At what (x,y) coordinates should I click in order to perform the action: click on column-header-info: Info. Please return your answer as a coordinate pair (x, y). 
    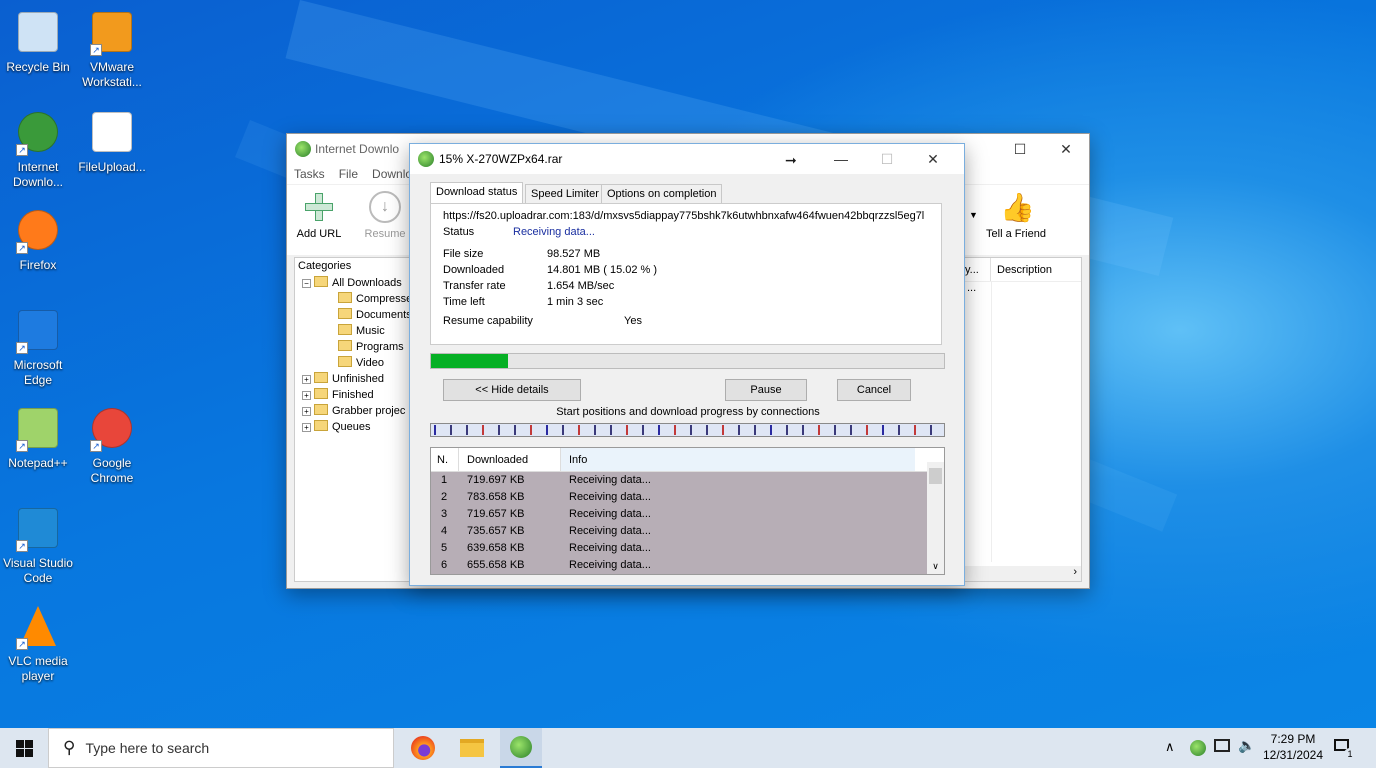
    Looking at the image, I should click on (738, 459).